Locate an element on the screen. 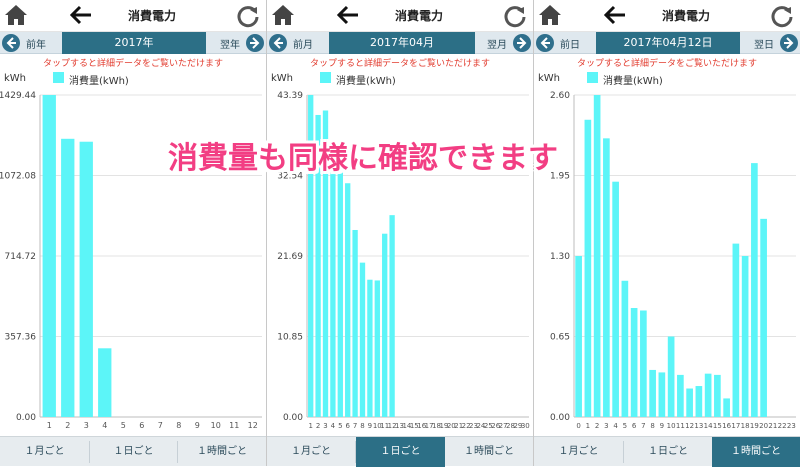  y-tick-label: 10.85 is located at coordinates (290, 338).